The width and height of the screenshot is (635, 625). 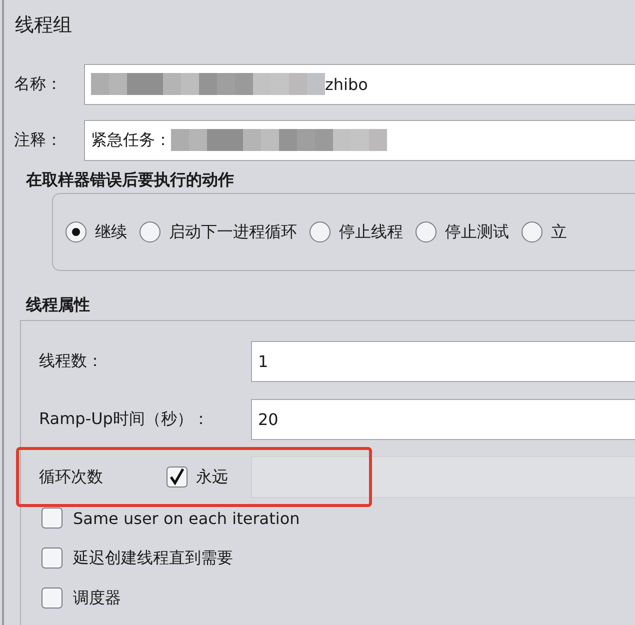 What do you see at coordinates (131, 140) in the screenshot?
I see `field-value: 紧急任务：` at bounding box center [131, 140].